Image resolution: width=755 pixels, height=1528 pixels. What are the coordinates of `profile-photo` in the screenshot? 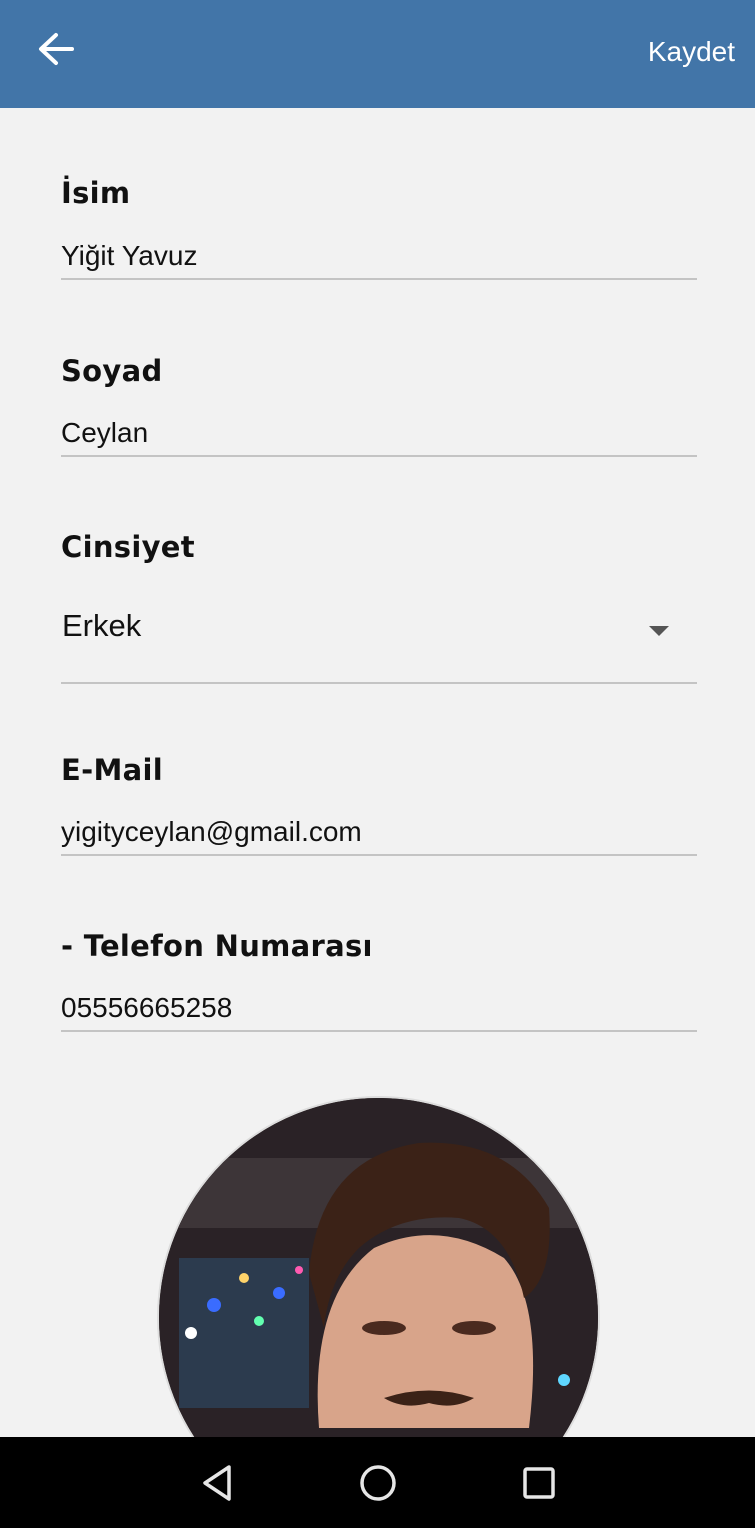 It's located at (378, 1266).